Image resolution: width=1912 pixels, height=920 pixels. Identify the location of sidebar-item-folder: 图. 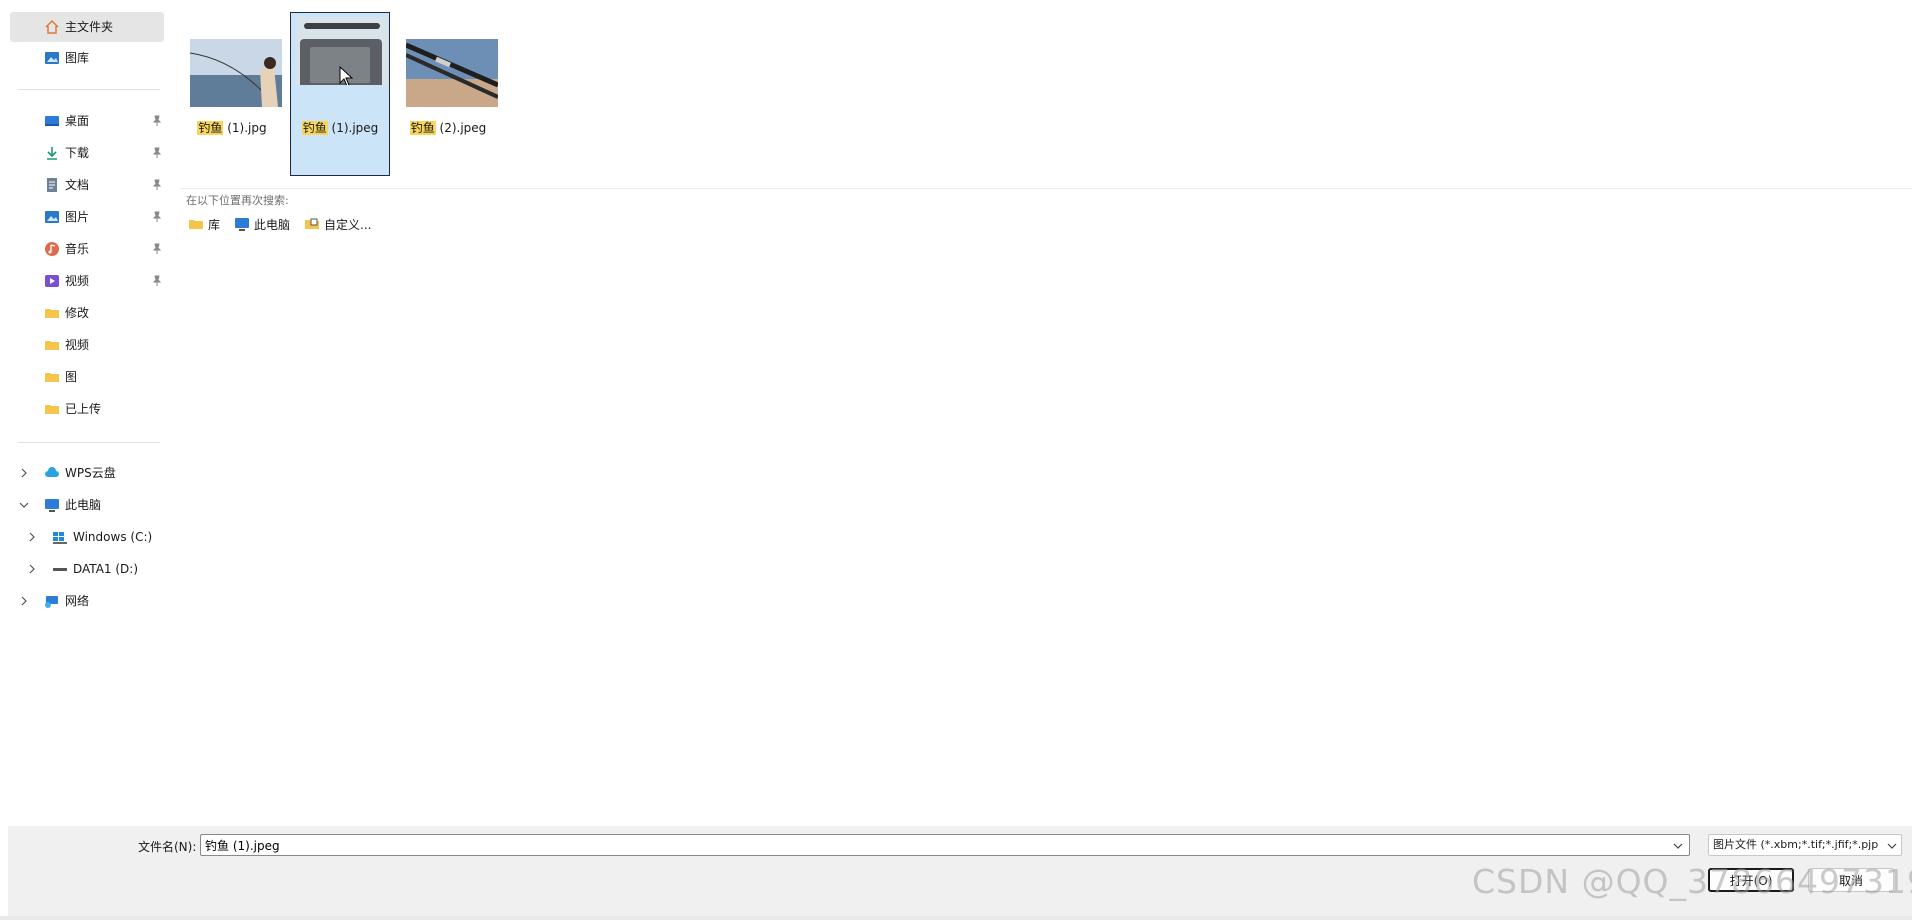
(87, 377).